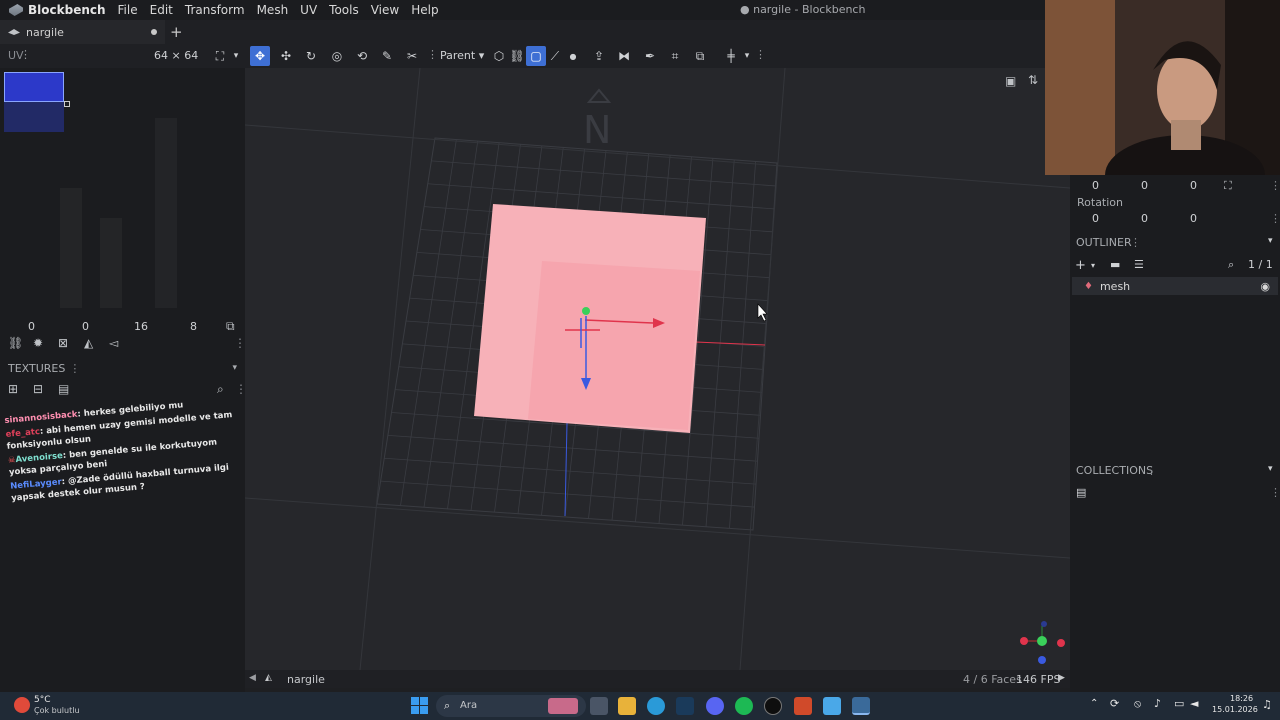 This screenshot has width=1280, height=720. Describe the element at coordinates (715, 706) in the screenshot. I see `discord-icon` at that location.